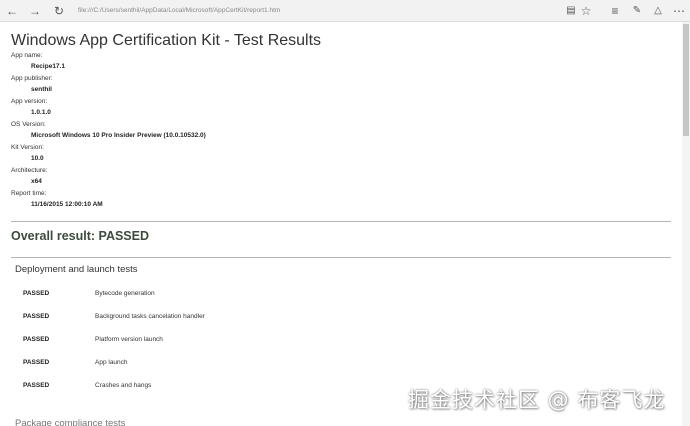 The width and height of the screenshot is (690, 426). What do you see at coordinates (637, 11) in the screenshot?
I see `web-note-icon: ✎` at bounding box center [637, 11].